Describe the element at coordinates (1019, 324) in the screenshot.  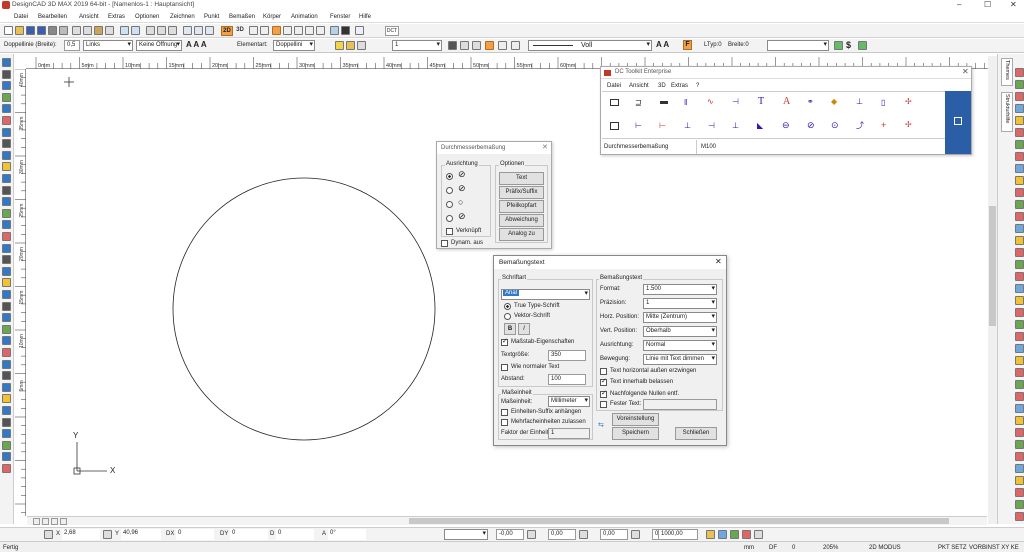
I see `right-tool-22-icon` at that location.